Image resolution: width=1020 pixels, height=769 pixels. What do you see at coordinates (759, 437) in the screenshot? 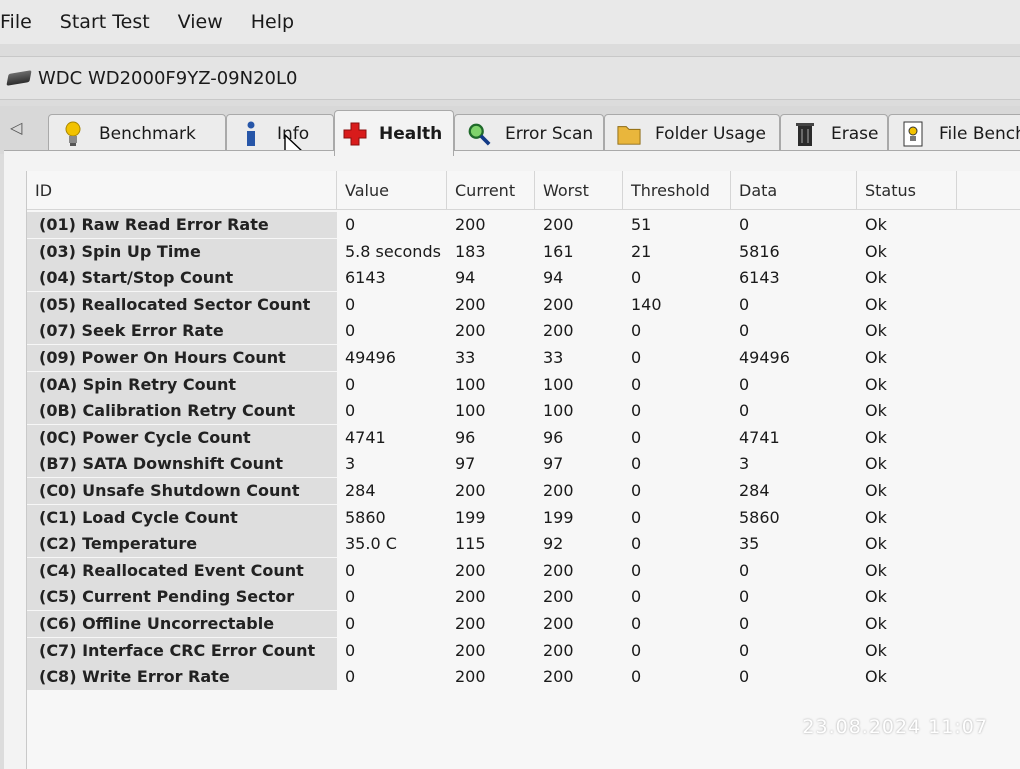
I see `data-cell: 4741` at bounding box center [759, 437].